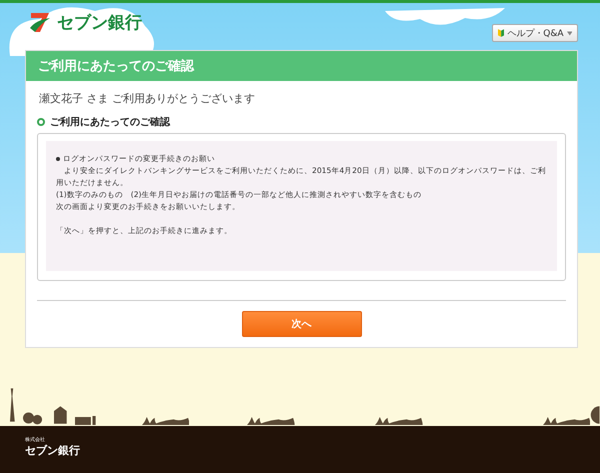 Image resolution: width=600 pixels, height=473 pixels. What do you see at coordinates (53, 450) in the screenshot?
I see `company-name: セブン銀行` at bounding box center [53, 450].